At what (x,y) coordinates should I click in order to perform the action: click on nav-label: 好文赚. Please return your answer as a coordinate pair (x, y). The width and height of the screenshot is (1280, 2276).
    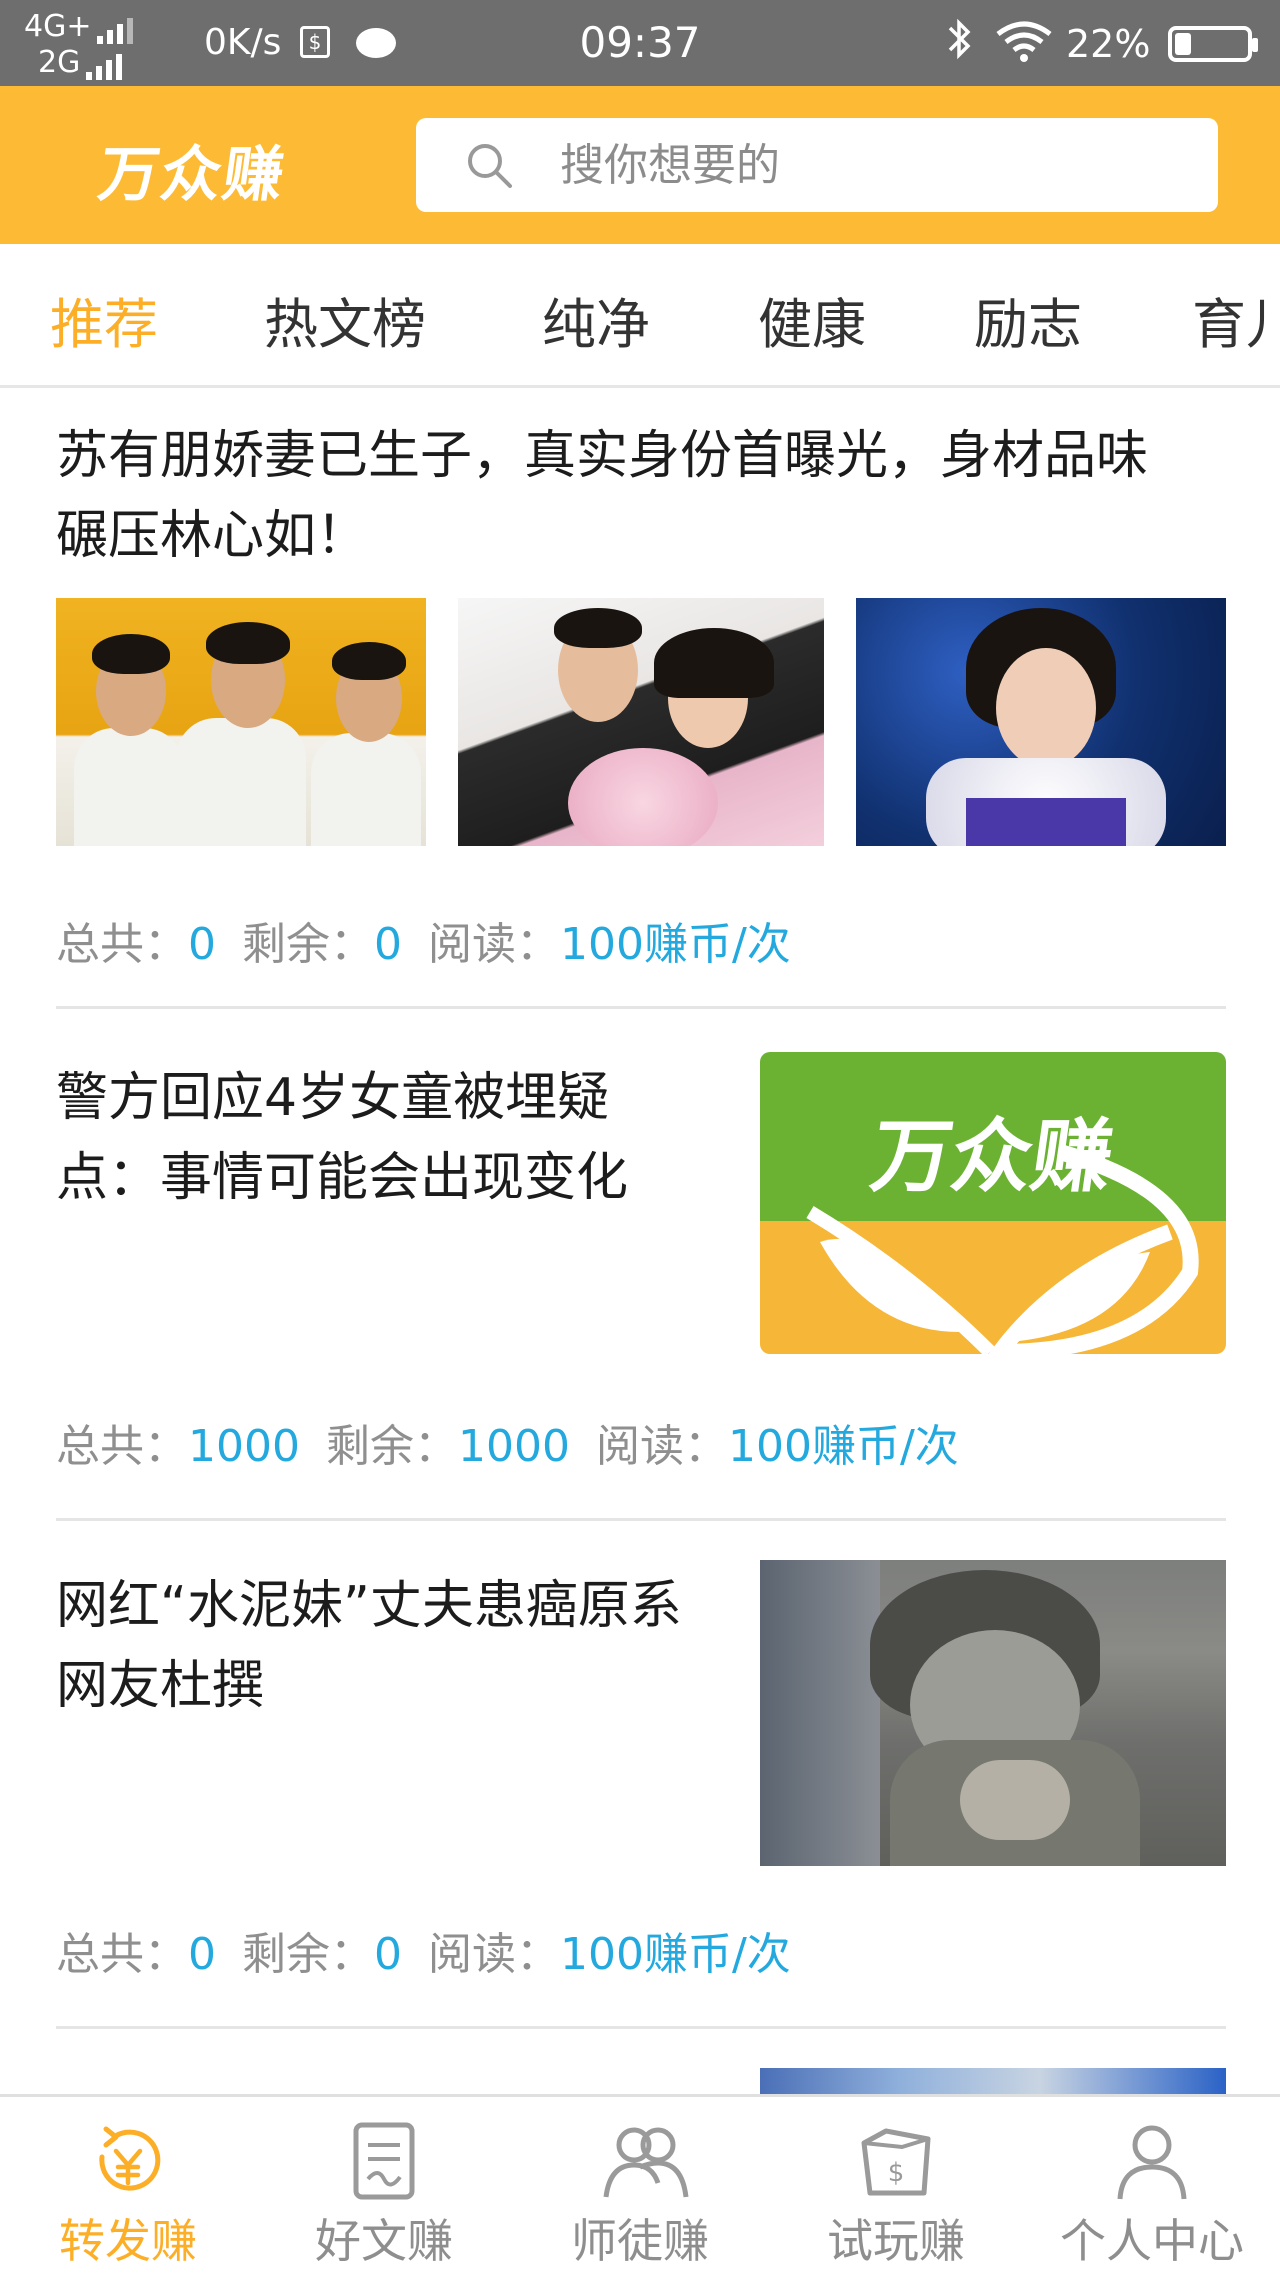
    Looking at the image, I should click on (384, 2241).